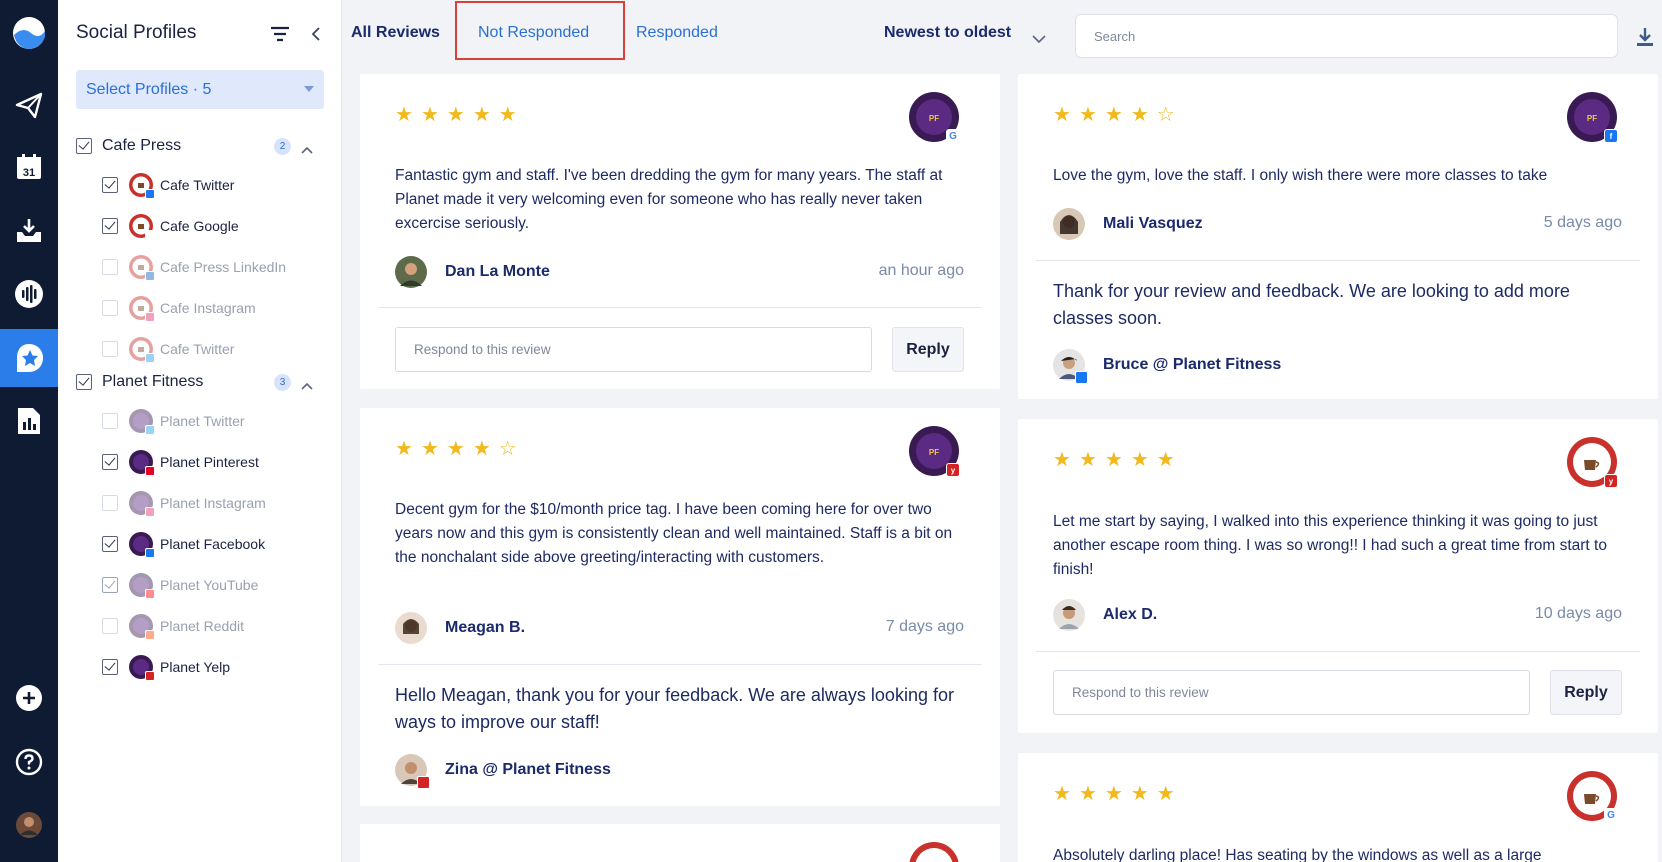 The width and height of the screenshot is (1662, 862). Describe the element at coordinates (1645, 39) in the screenshot. I see `download-icon` at that location.